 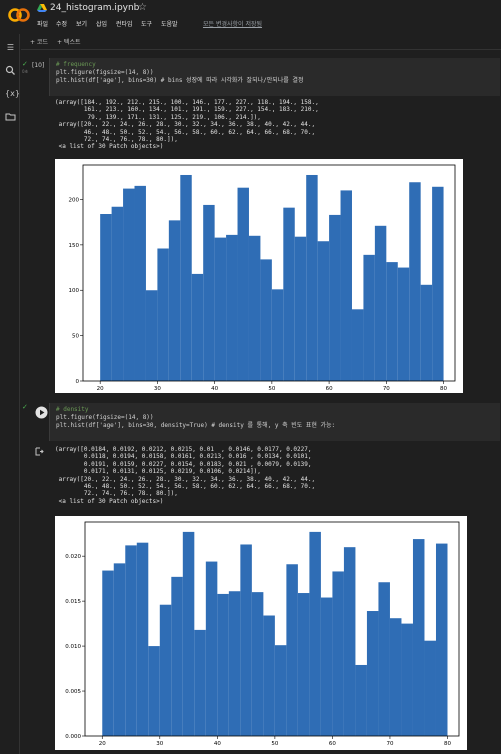 What do you see at coordinates (74, 291) in the screenshot?
I see `y-tick-label: 100` at bounding box center [74, 291].